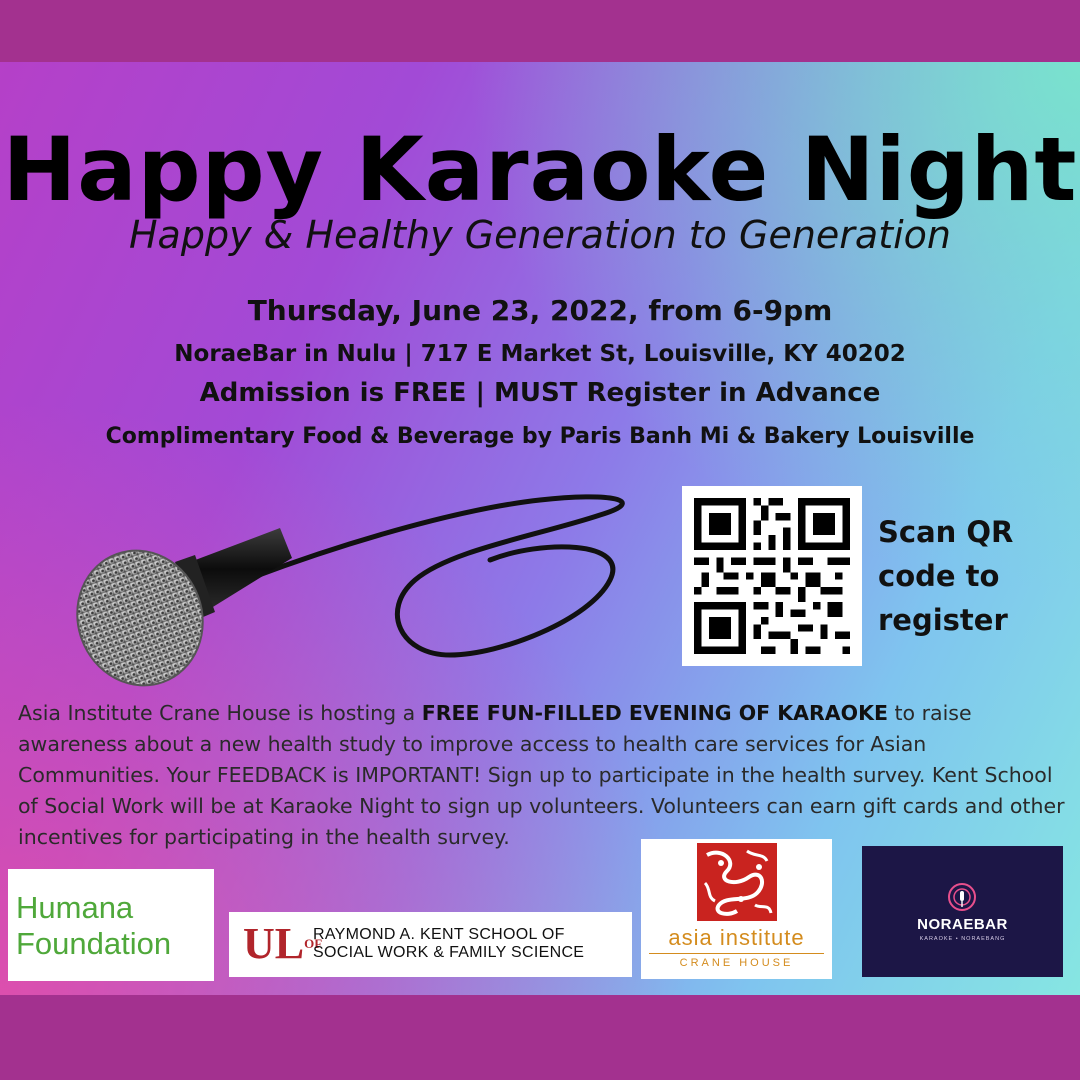  Describe the element at coordinates (962, 939) in the screenshot. I see `noraebar-tagline: KARAOKE • NORAEBANG` at that location.